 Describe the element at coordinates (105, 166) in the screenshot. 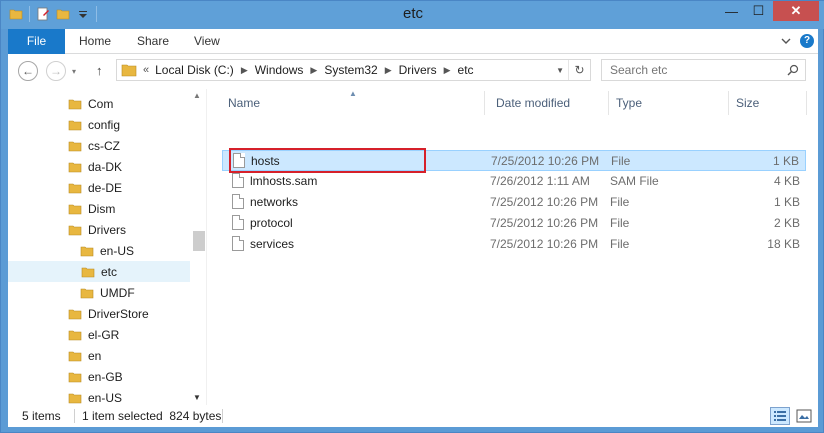

I see `tree-item-label: da-DK` at that location.